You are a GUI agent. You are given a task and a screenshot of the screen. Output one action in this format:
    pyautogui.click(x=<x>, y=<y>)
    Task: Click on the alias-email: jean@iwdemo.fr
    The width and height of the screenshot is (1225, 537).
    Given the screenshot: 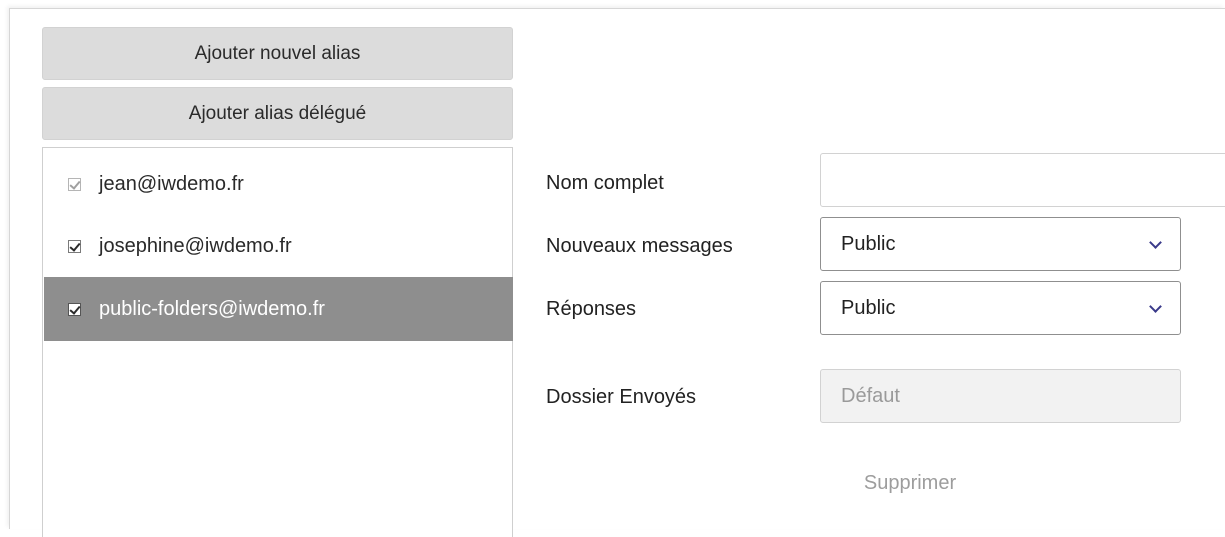 What is the action you would take?
    pyautogui.click(x=171, y=183)
    